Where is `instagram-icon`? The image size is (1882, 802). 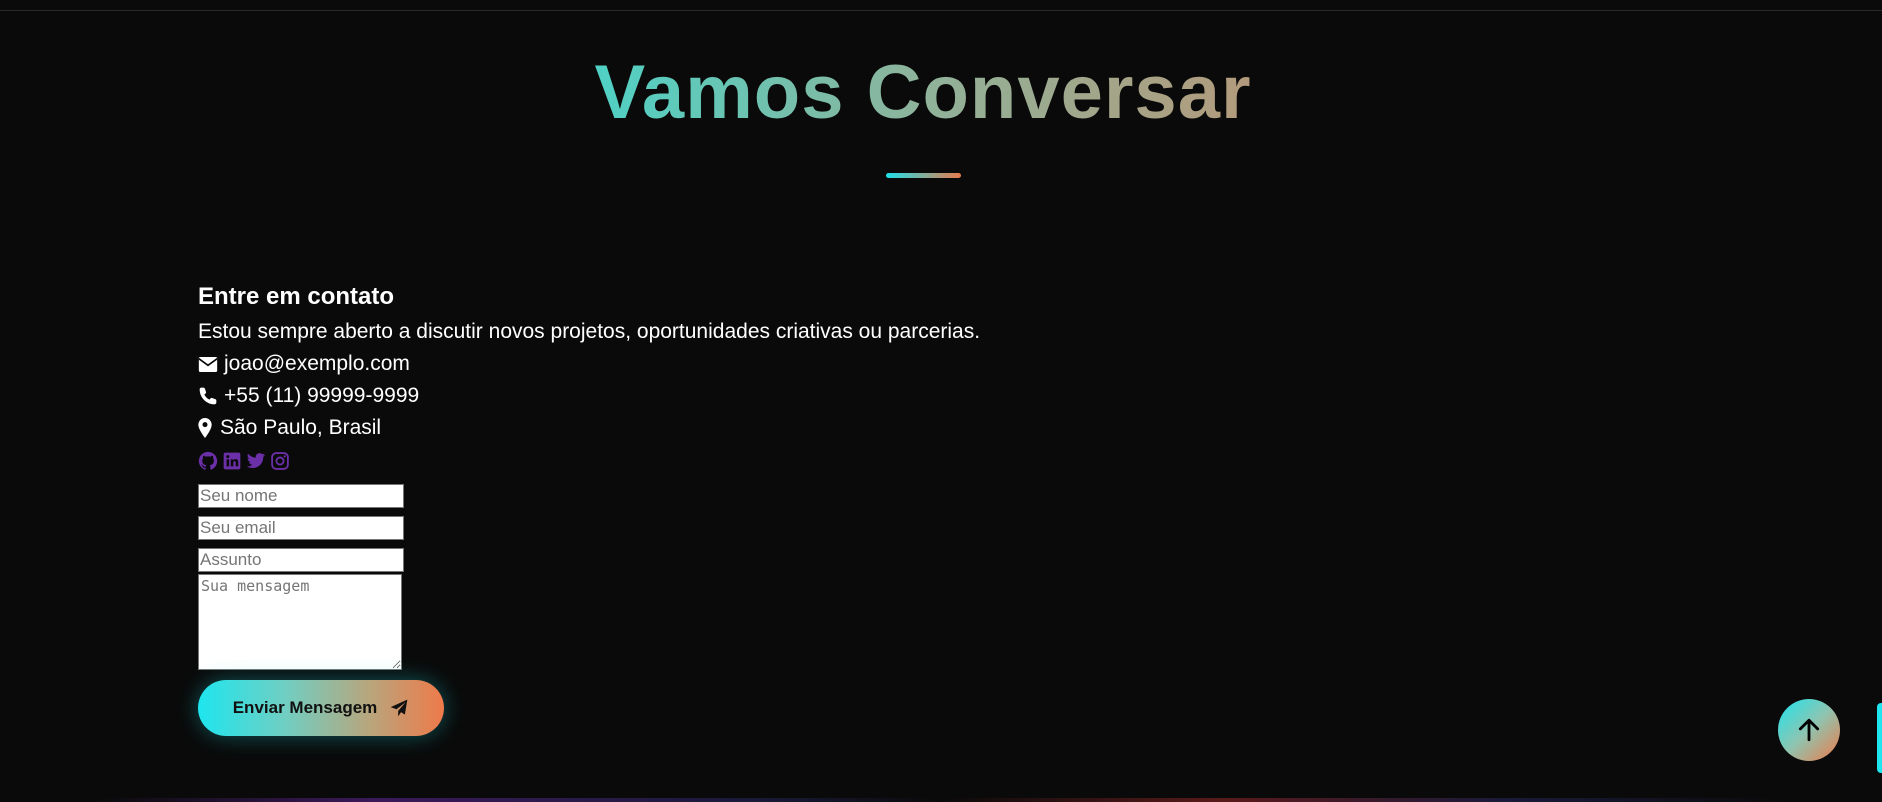 instagram-icon is located at coordinates (280, 461).